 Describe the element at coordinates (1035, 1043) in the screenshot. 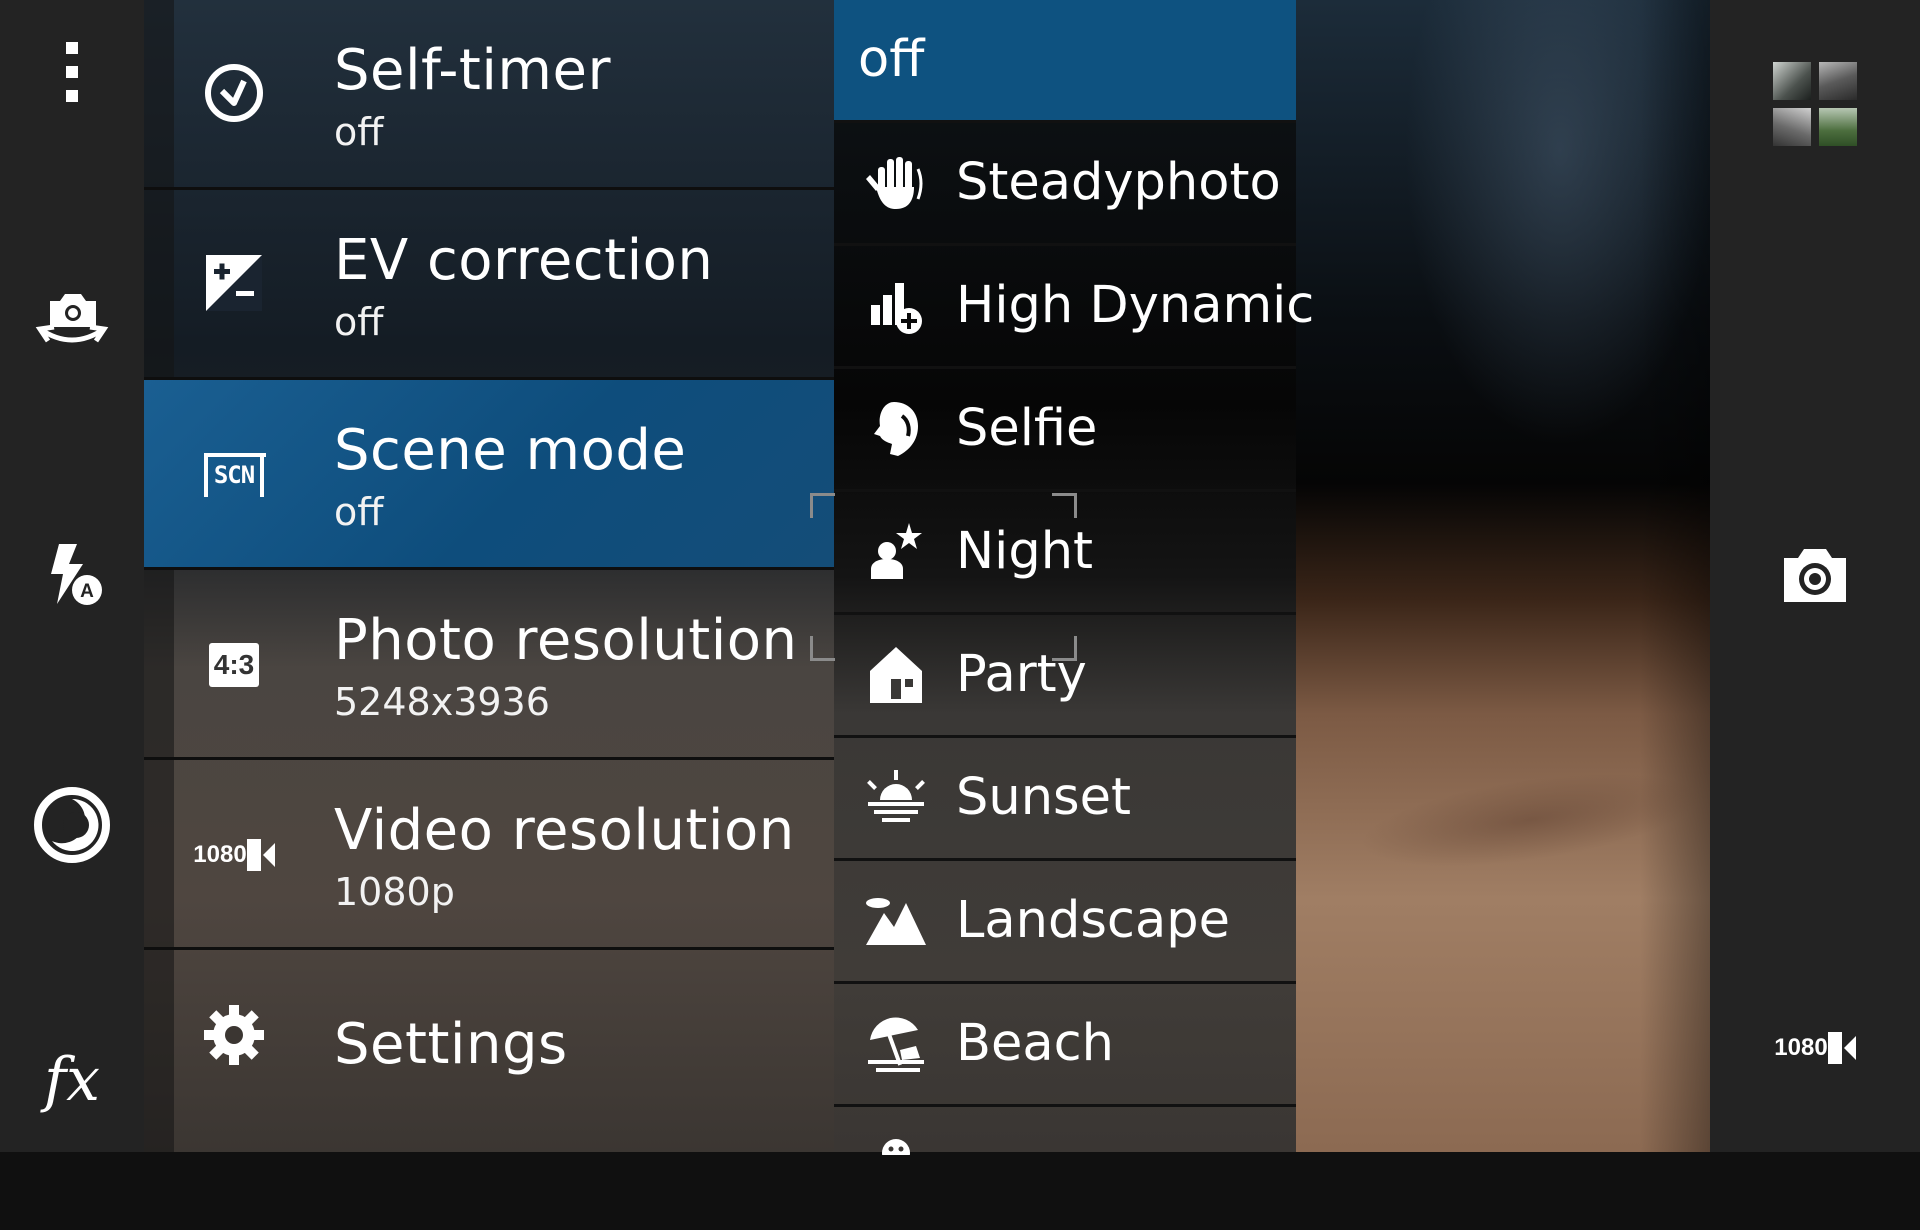

I see `scene-option-label: Beach` at that location.